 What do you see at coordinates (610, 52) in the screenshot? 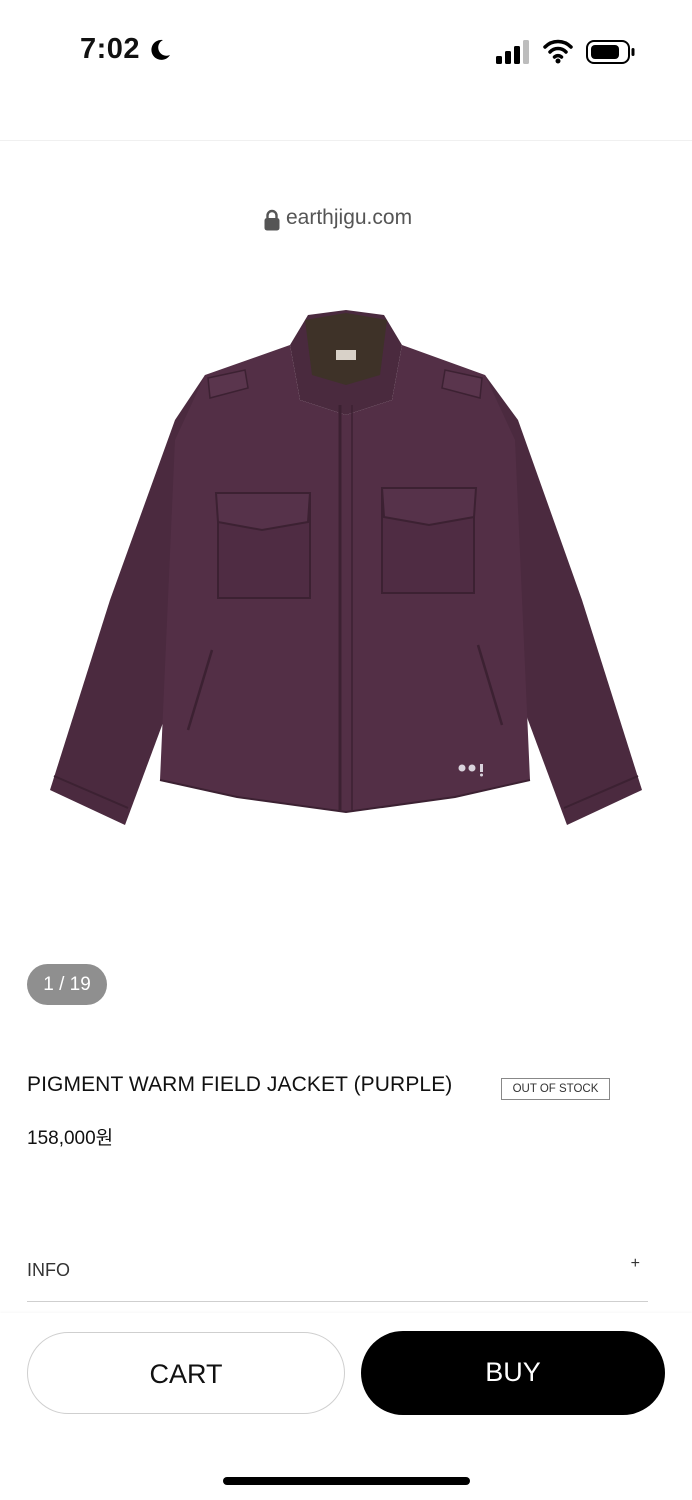
I see `battery-icon` at bounding box center [610, 52].